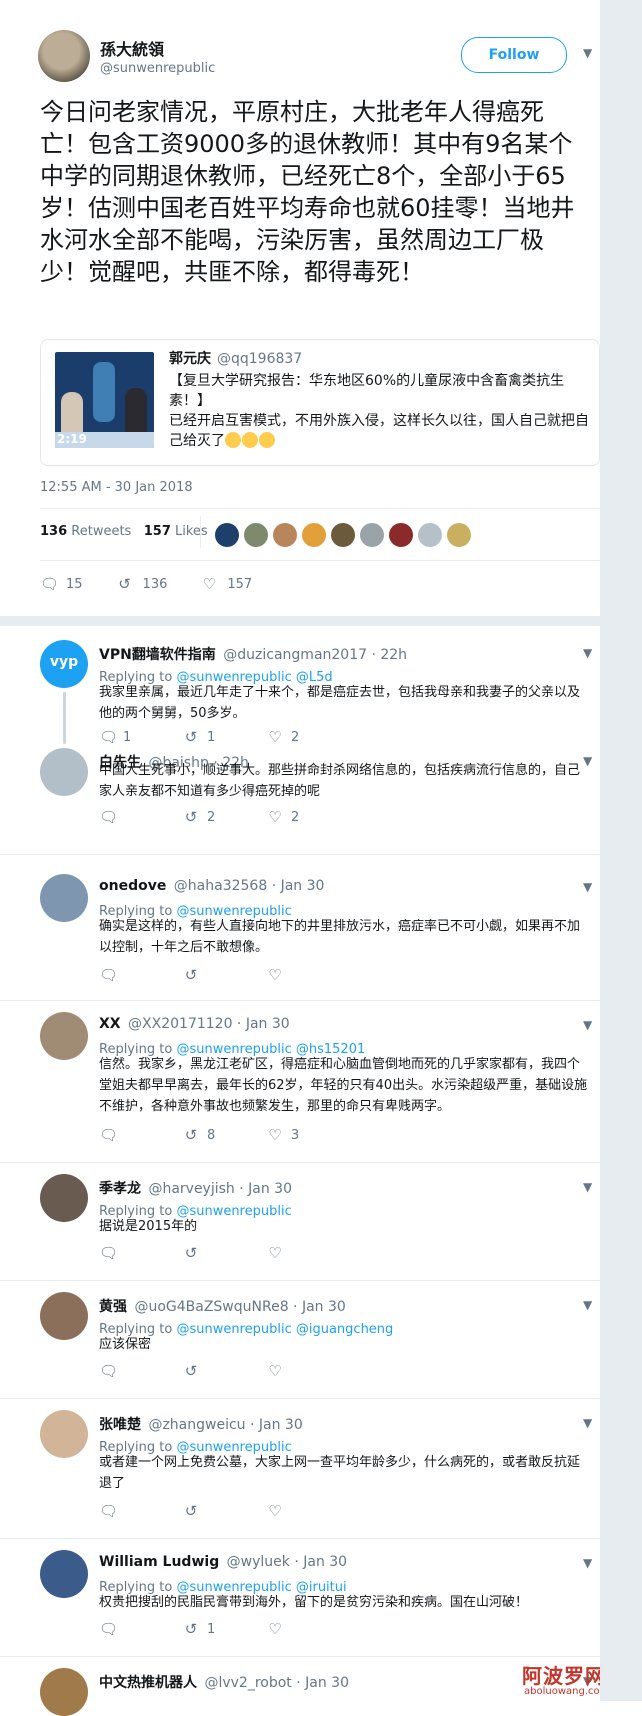 The width and height of the screenshot is (642, 1716). I want to click on like-action: ♡ 157, so click(227, 584).